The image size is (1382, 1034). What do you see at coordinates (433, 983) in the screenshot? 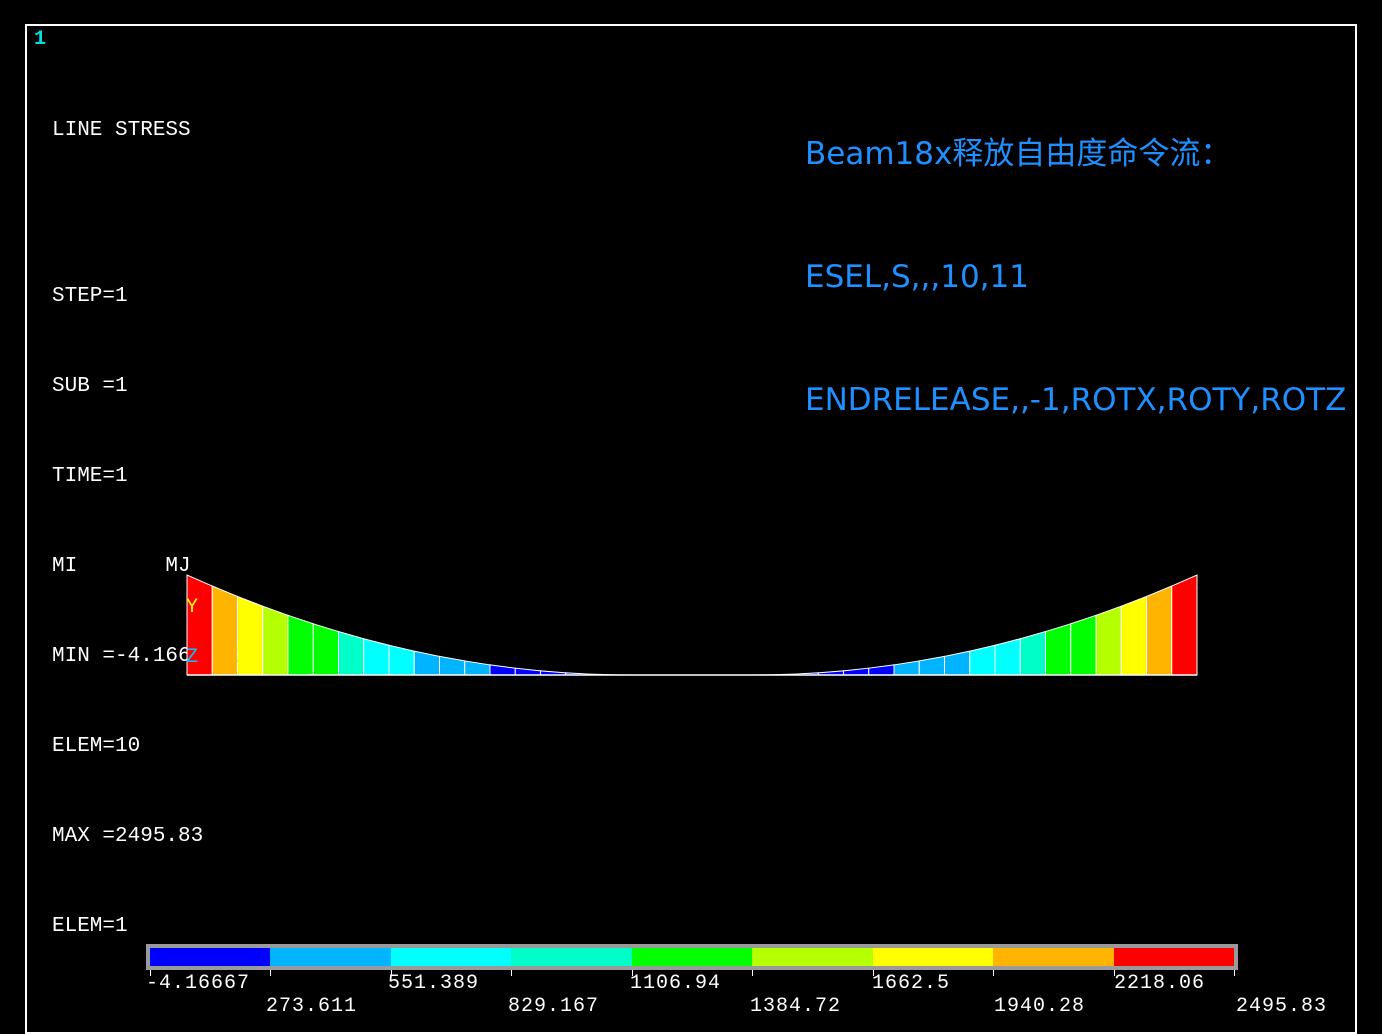
I see `legend-label: 551.389` at bounding box center [433, 983].